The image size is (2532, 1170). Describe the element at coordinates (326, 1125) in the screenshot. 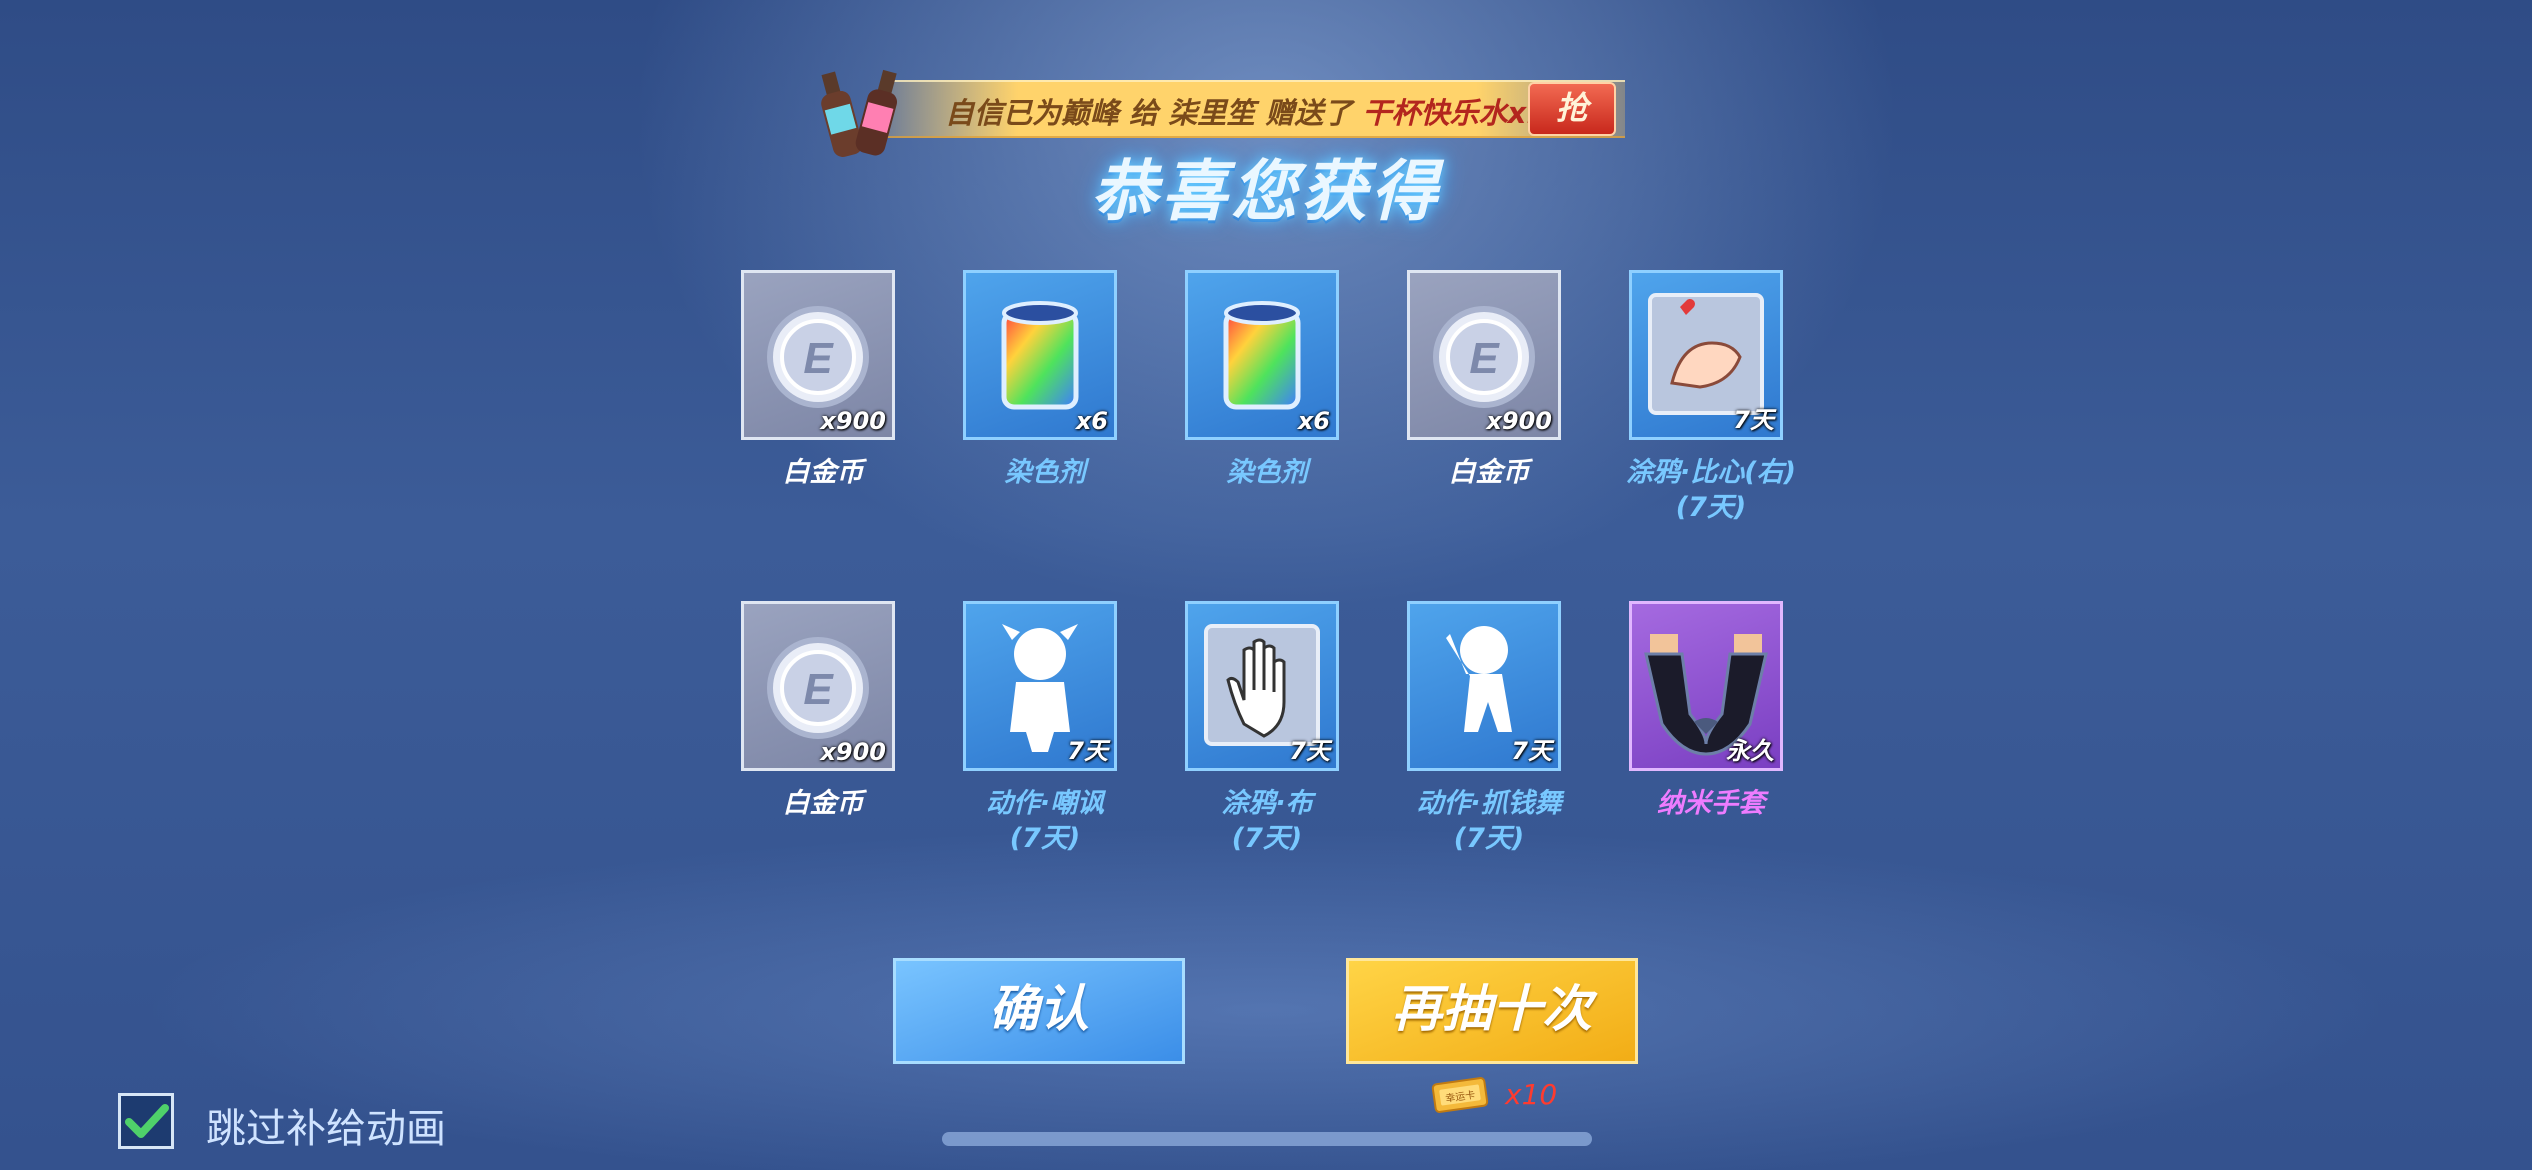

I see `skip-animation-label: 跳过补给动画` at that location.